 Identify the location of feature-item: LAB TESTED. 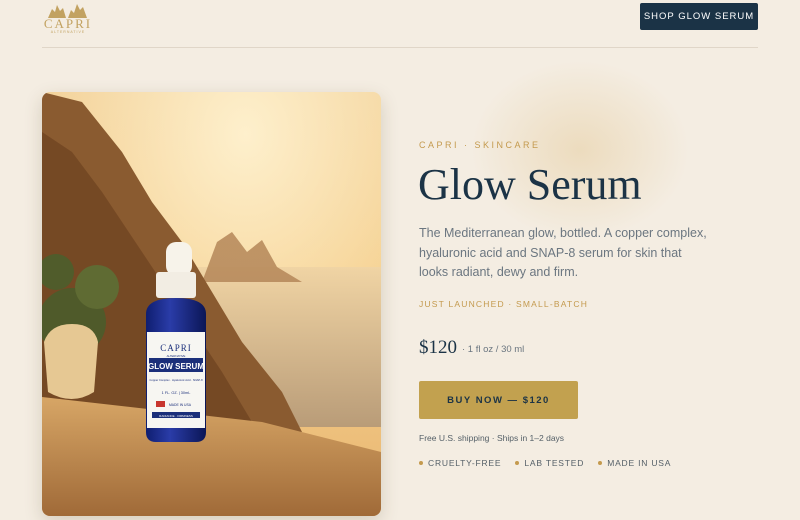
(549, 463).